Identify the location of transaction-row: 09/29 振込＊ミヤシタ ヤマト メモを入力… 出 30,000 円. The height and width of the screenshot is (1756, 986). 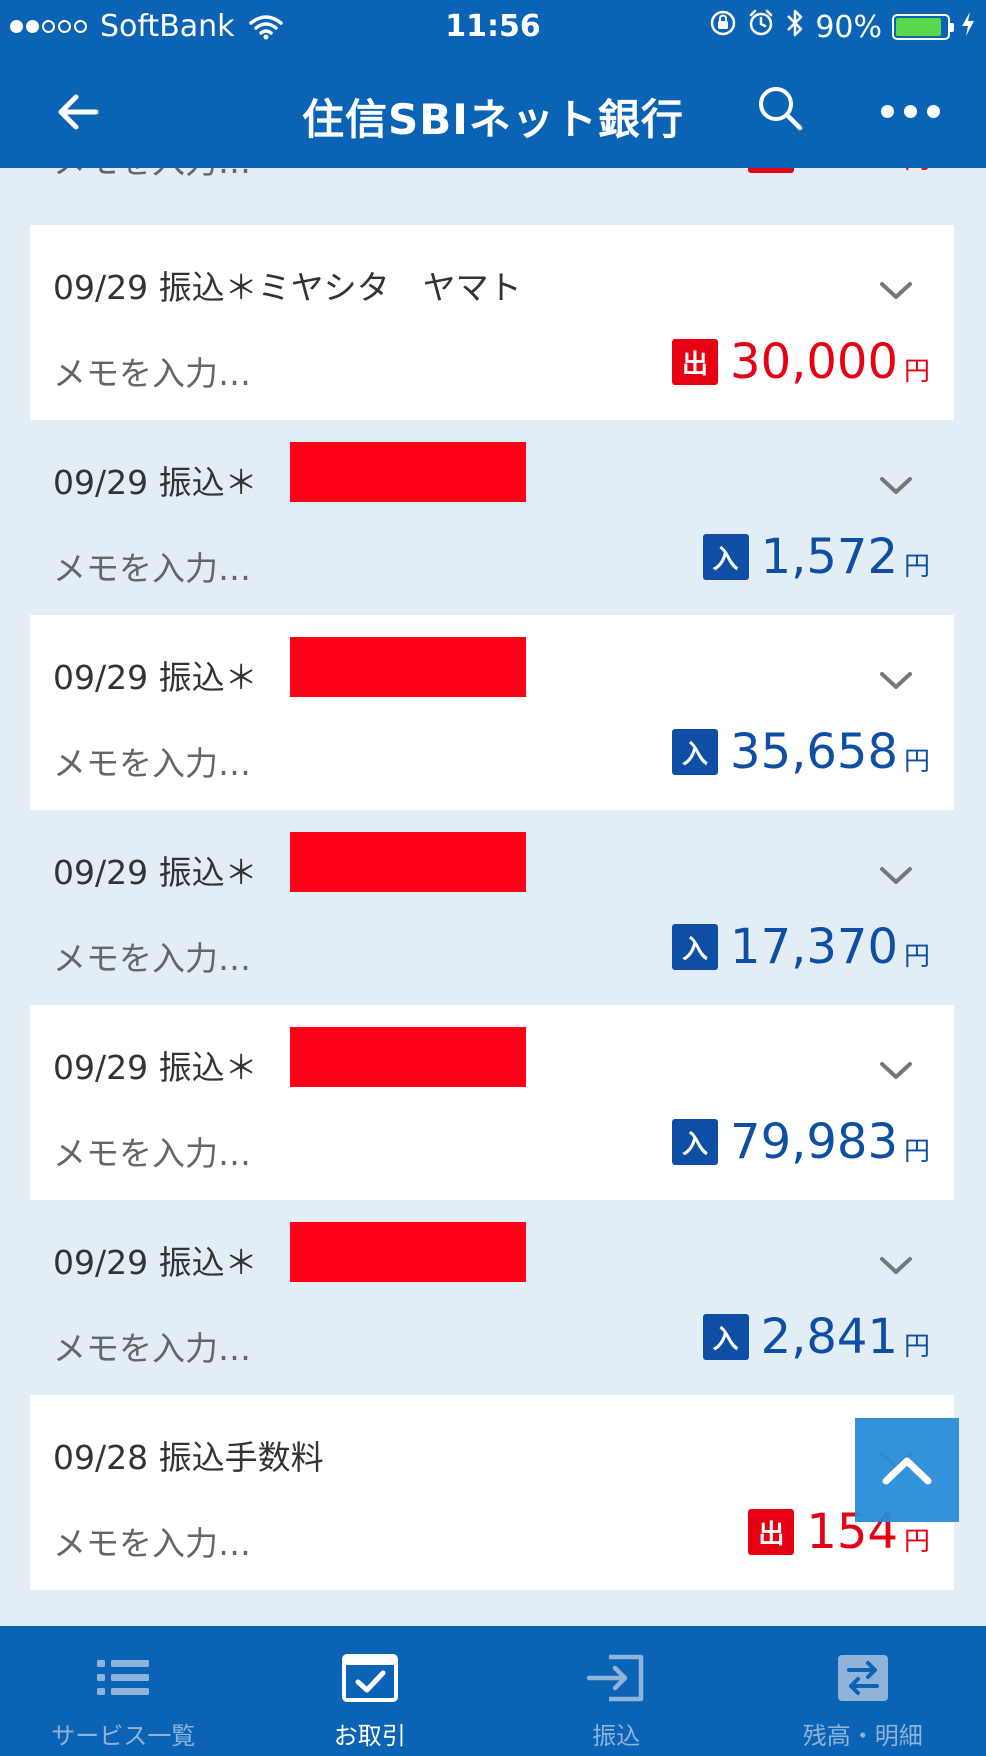
(492, 322).